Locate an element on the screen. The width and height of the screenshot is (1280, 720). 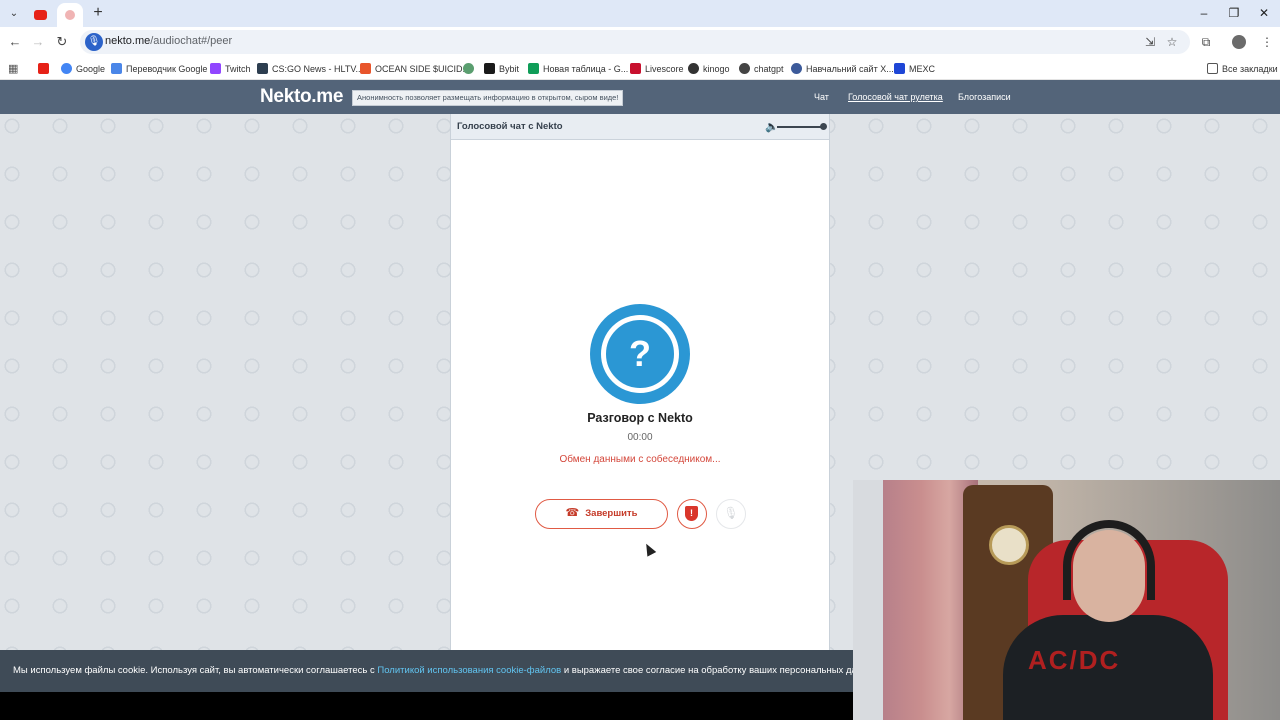
bookmark-twitch: Twitch is located at coordinates (230, 69).